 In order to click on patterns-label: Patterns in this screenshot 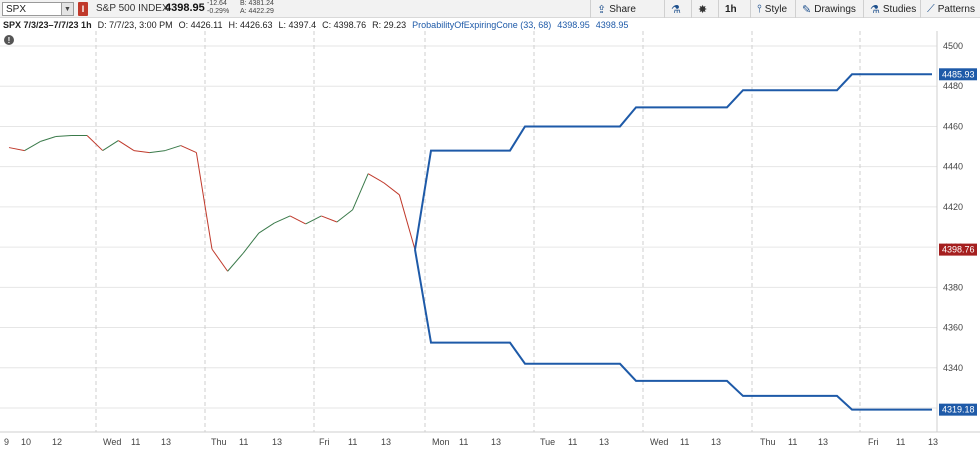, I will do `click(956, 9)`.